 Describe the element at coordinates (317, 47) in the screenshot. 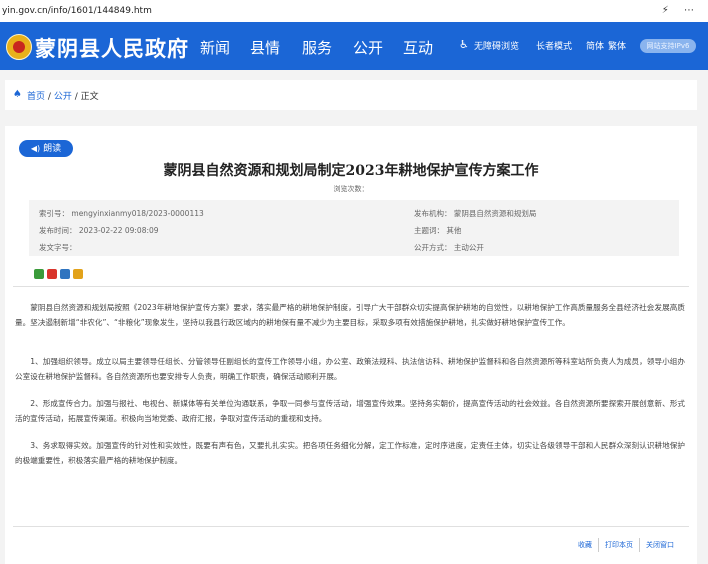

I see `nav-service: 服务` at that location.